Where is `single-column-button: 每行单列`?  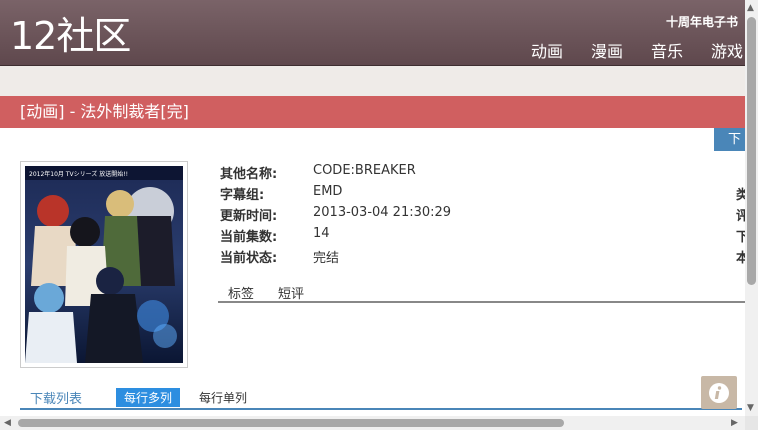
single-column-button: 每行单列 is located at coordinates (223, 397).